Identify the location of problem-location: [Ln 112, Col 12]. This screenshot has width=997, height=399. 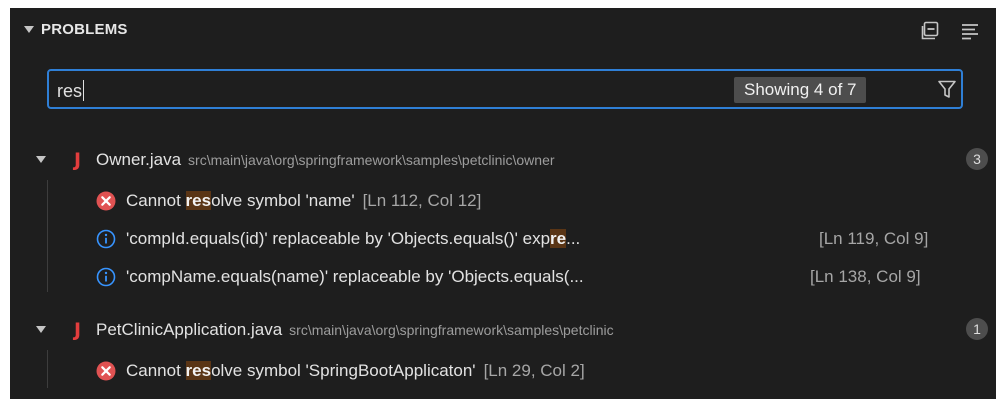
(422, 200).